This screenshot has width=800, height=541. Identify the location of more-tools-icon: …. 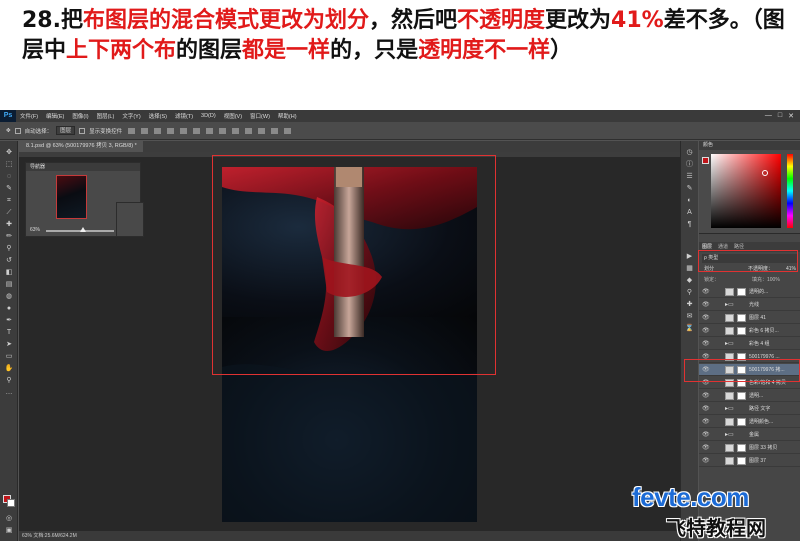
(9, 393).